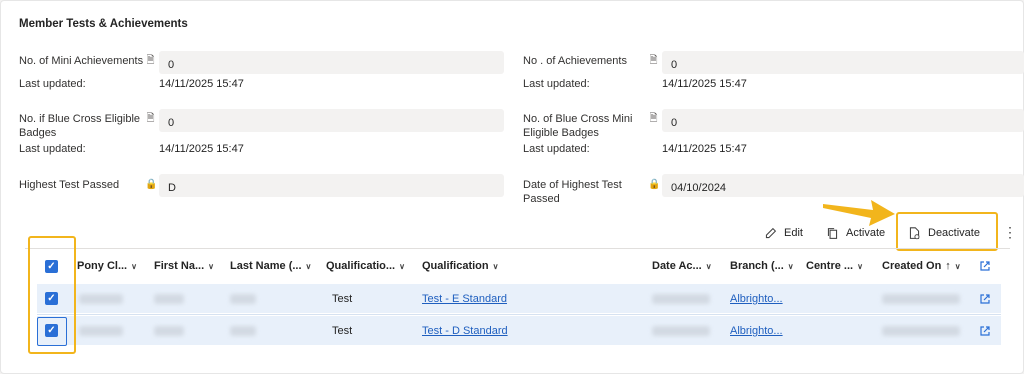  I want to click on column-header-branch: Branch (... ∨, so click(762, 266).